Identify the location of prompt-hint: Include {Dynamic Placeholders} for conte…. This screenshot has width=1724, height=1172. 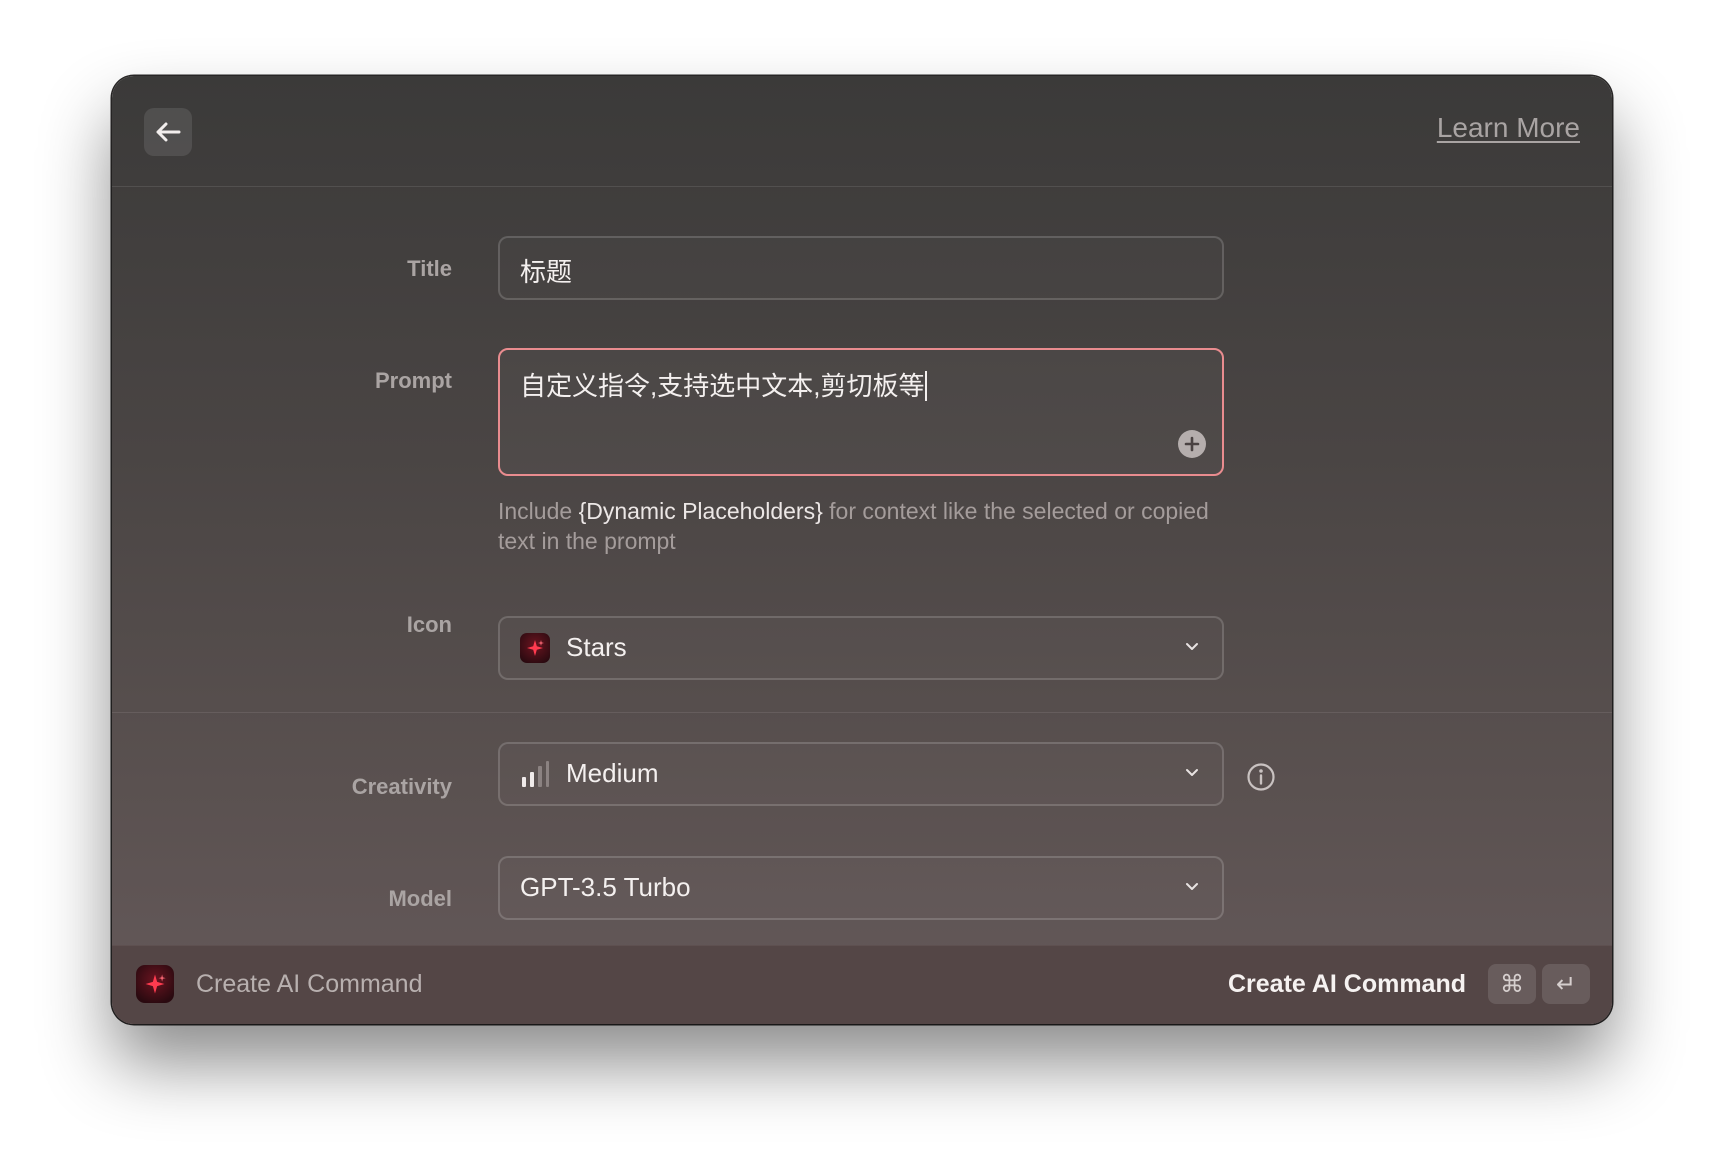
(868, 526).